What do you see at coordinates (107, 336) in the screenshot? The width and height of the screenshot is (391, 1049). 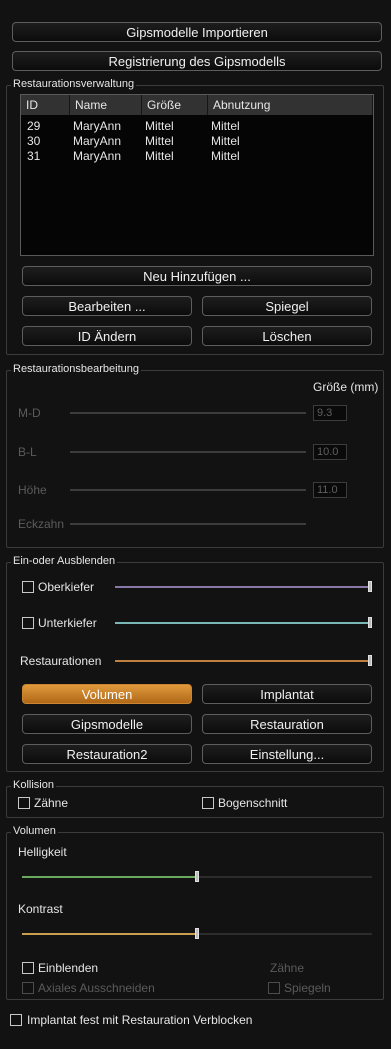 I see `change-id-button: ID Ändern` at bounding box center [107, 336].